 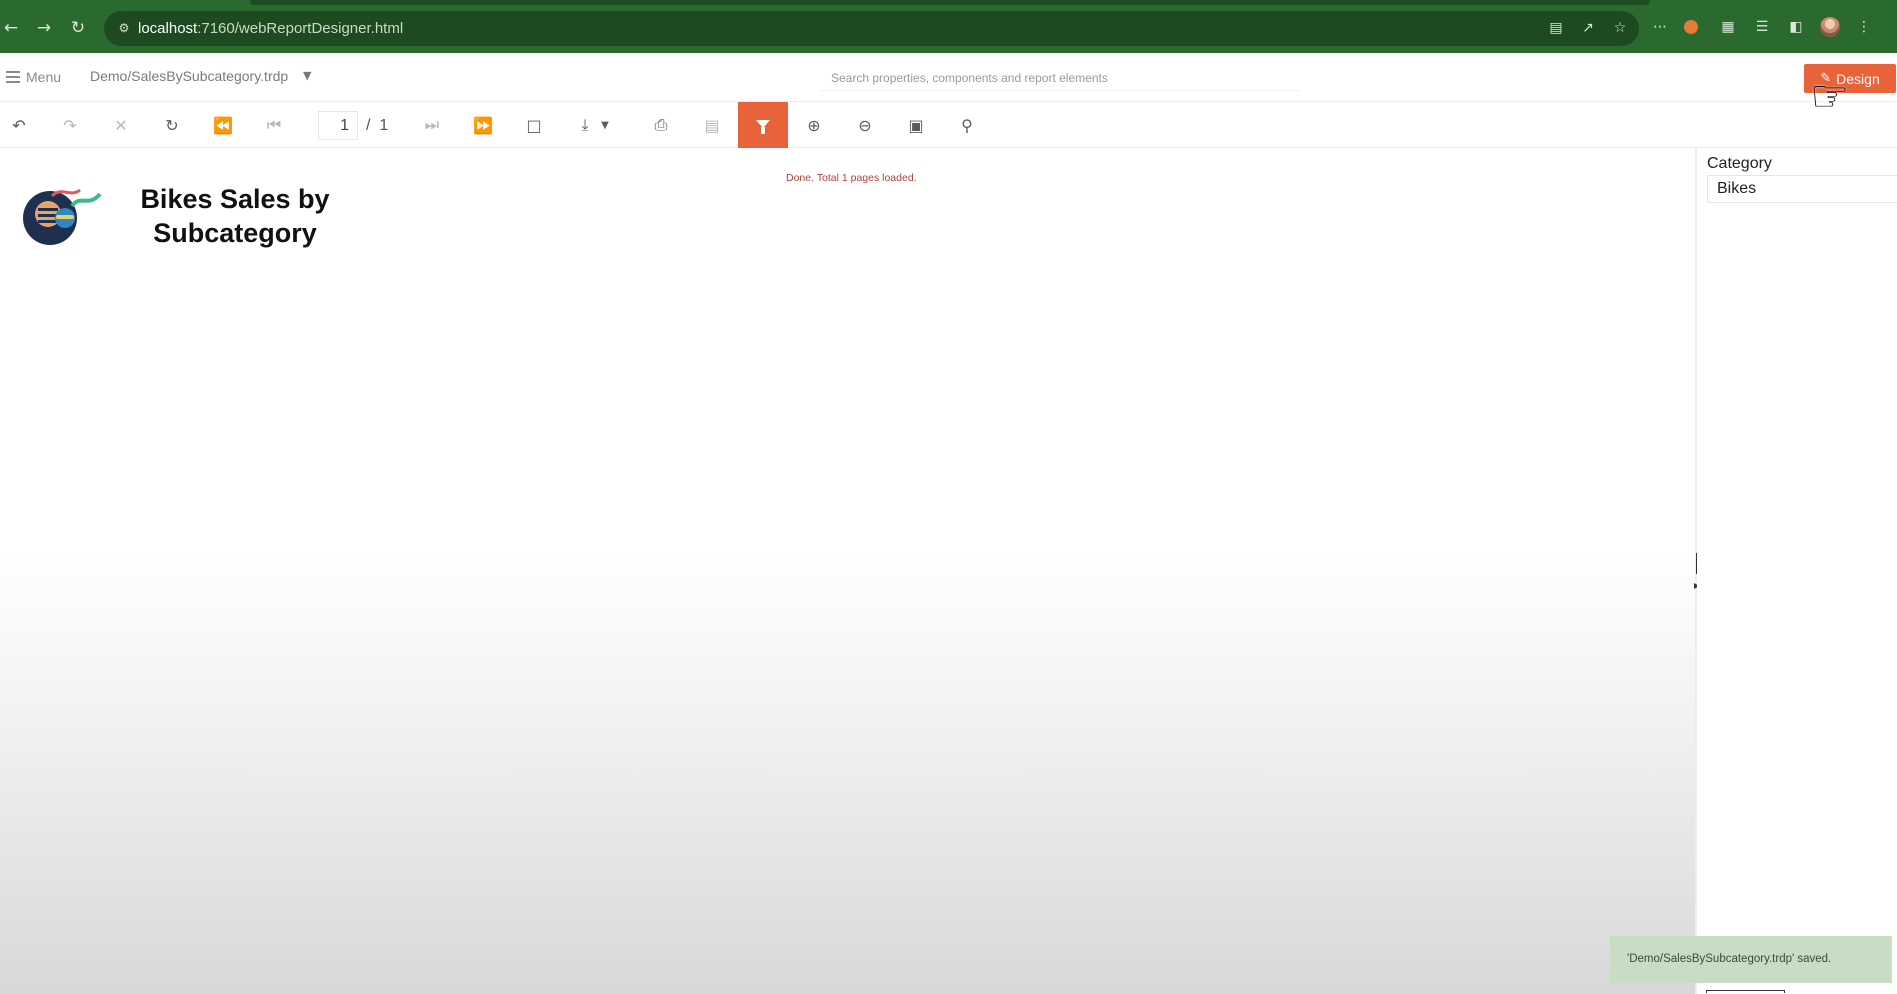 What do you see at coordinates (1864, 27) in the screenshot?
I see `browser-menu-icon: ⋮` at bounding box center [1864, 27].